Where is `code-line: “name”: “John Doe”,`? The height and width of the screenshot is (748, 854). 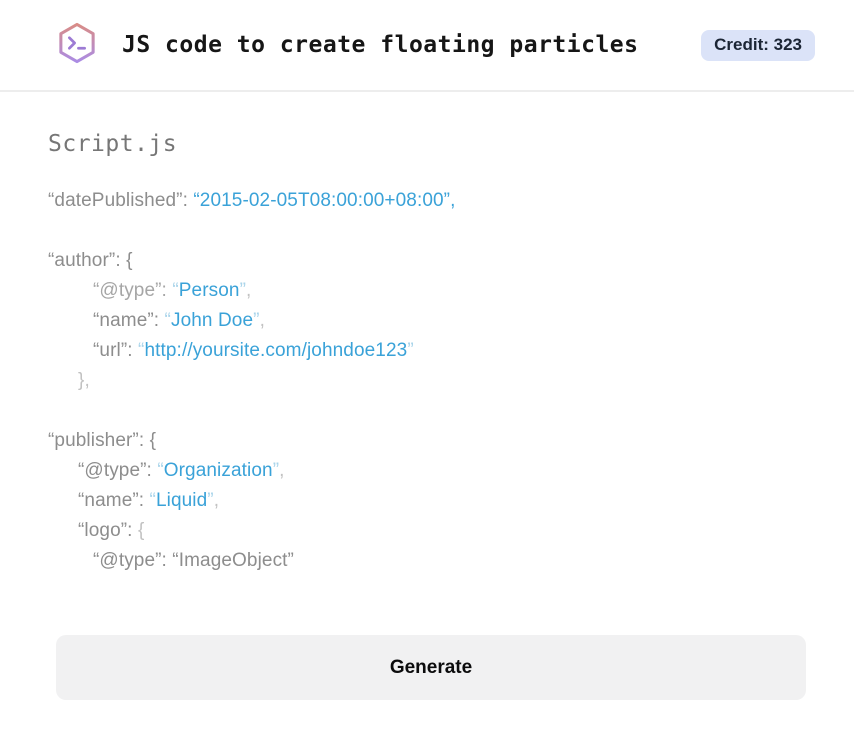
code-line: “name”: “John Doe”, is located at coordinates (427, 321).